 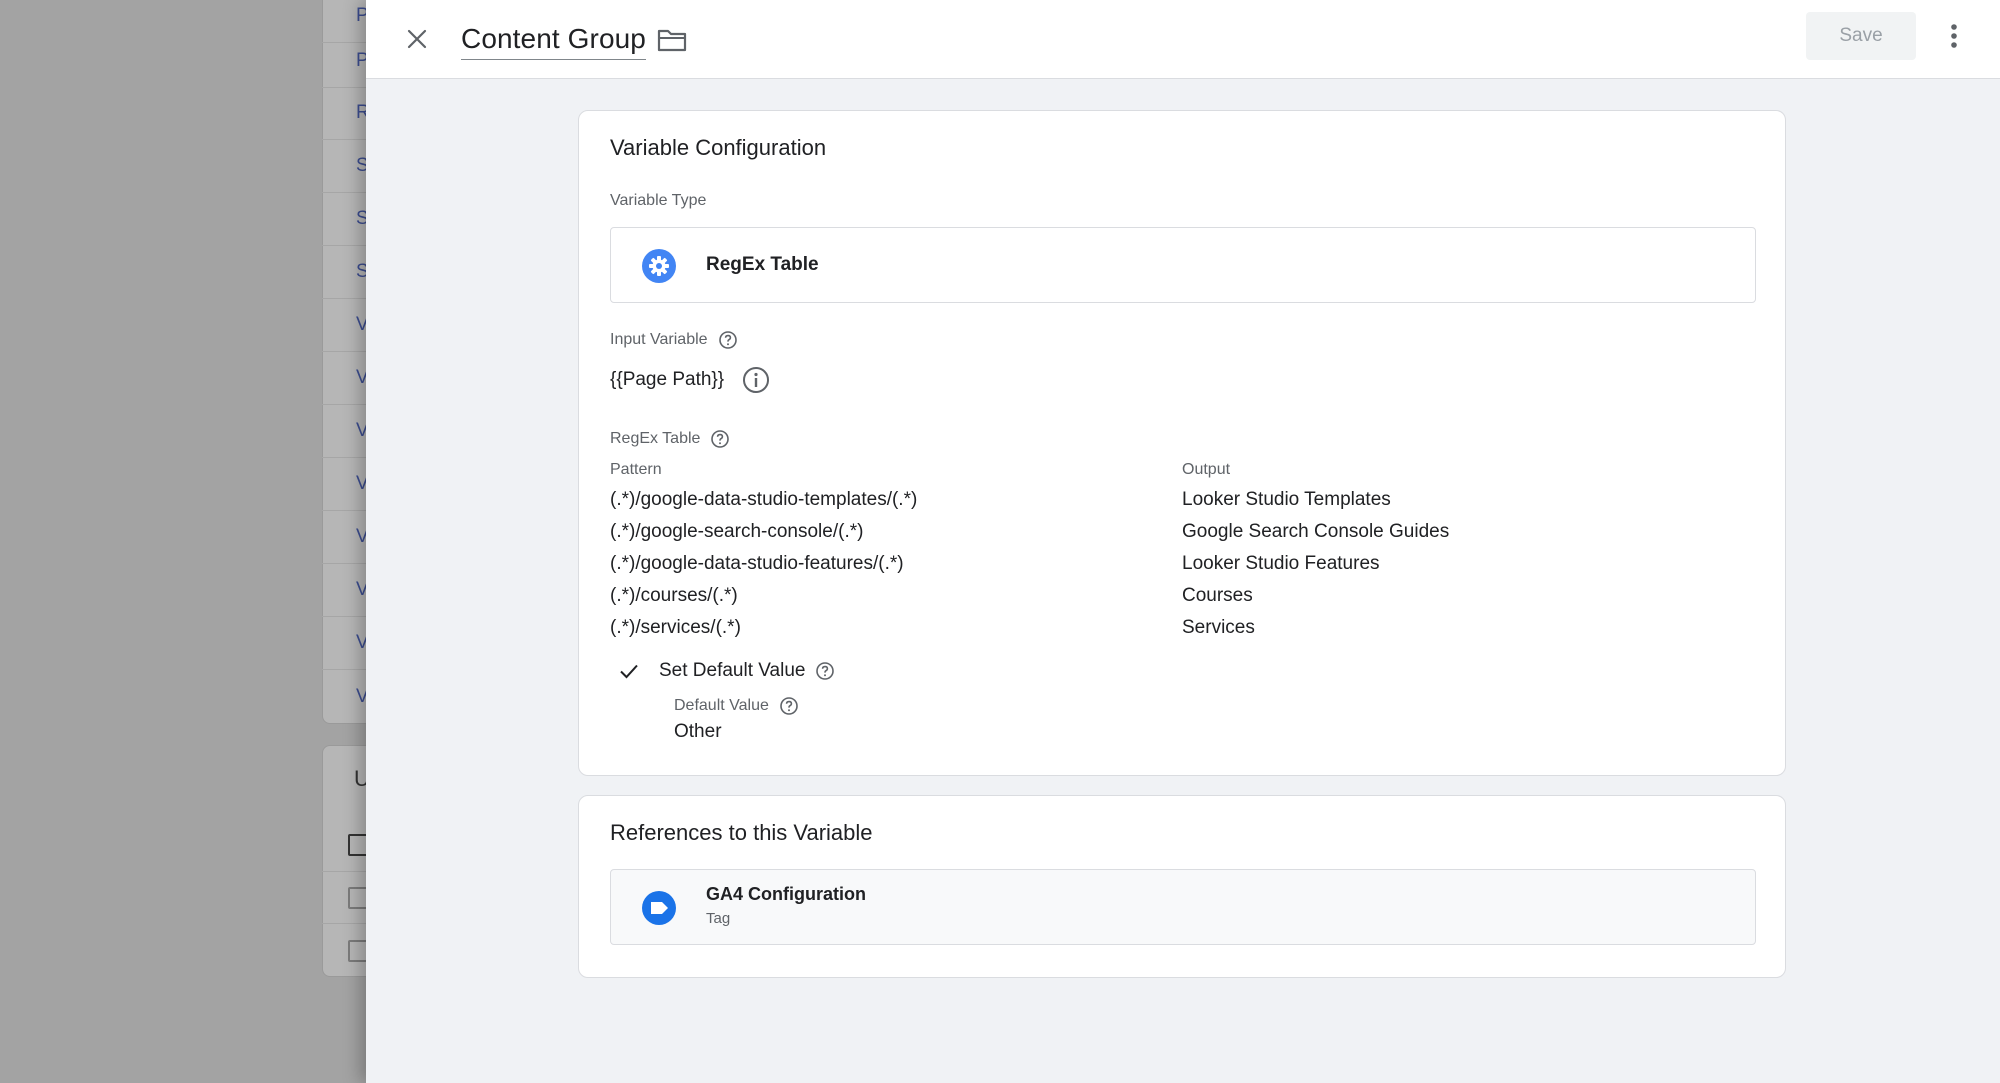 I want to click on folder-icon, so click(x=672, y=40).